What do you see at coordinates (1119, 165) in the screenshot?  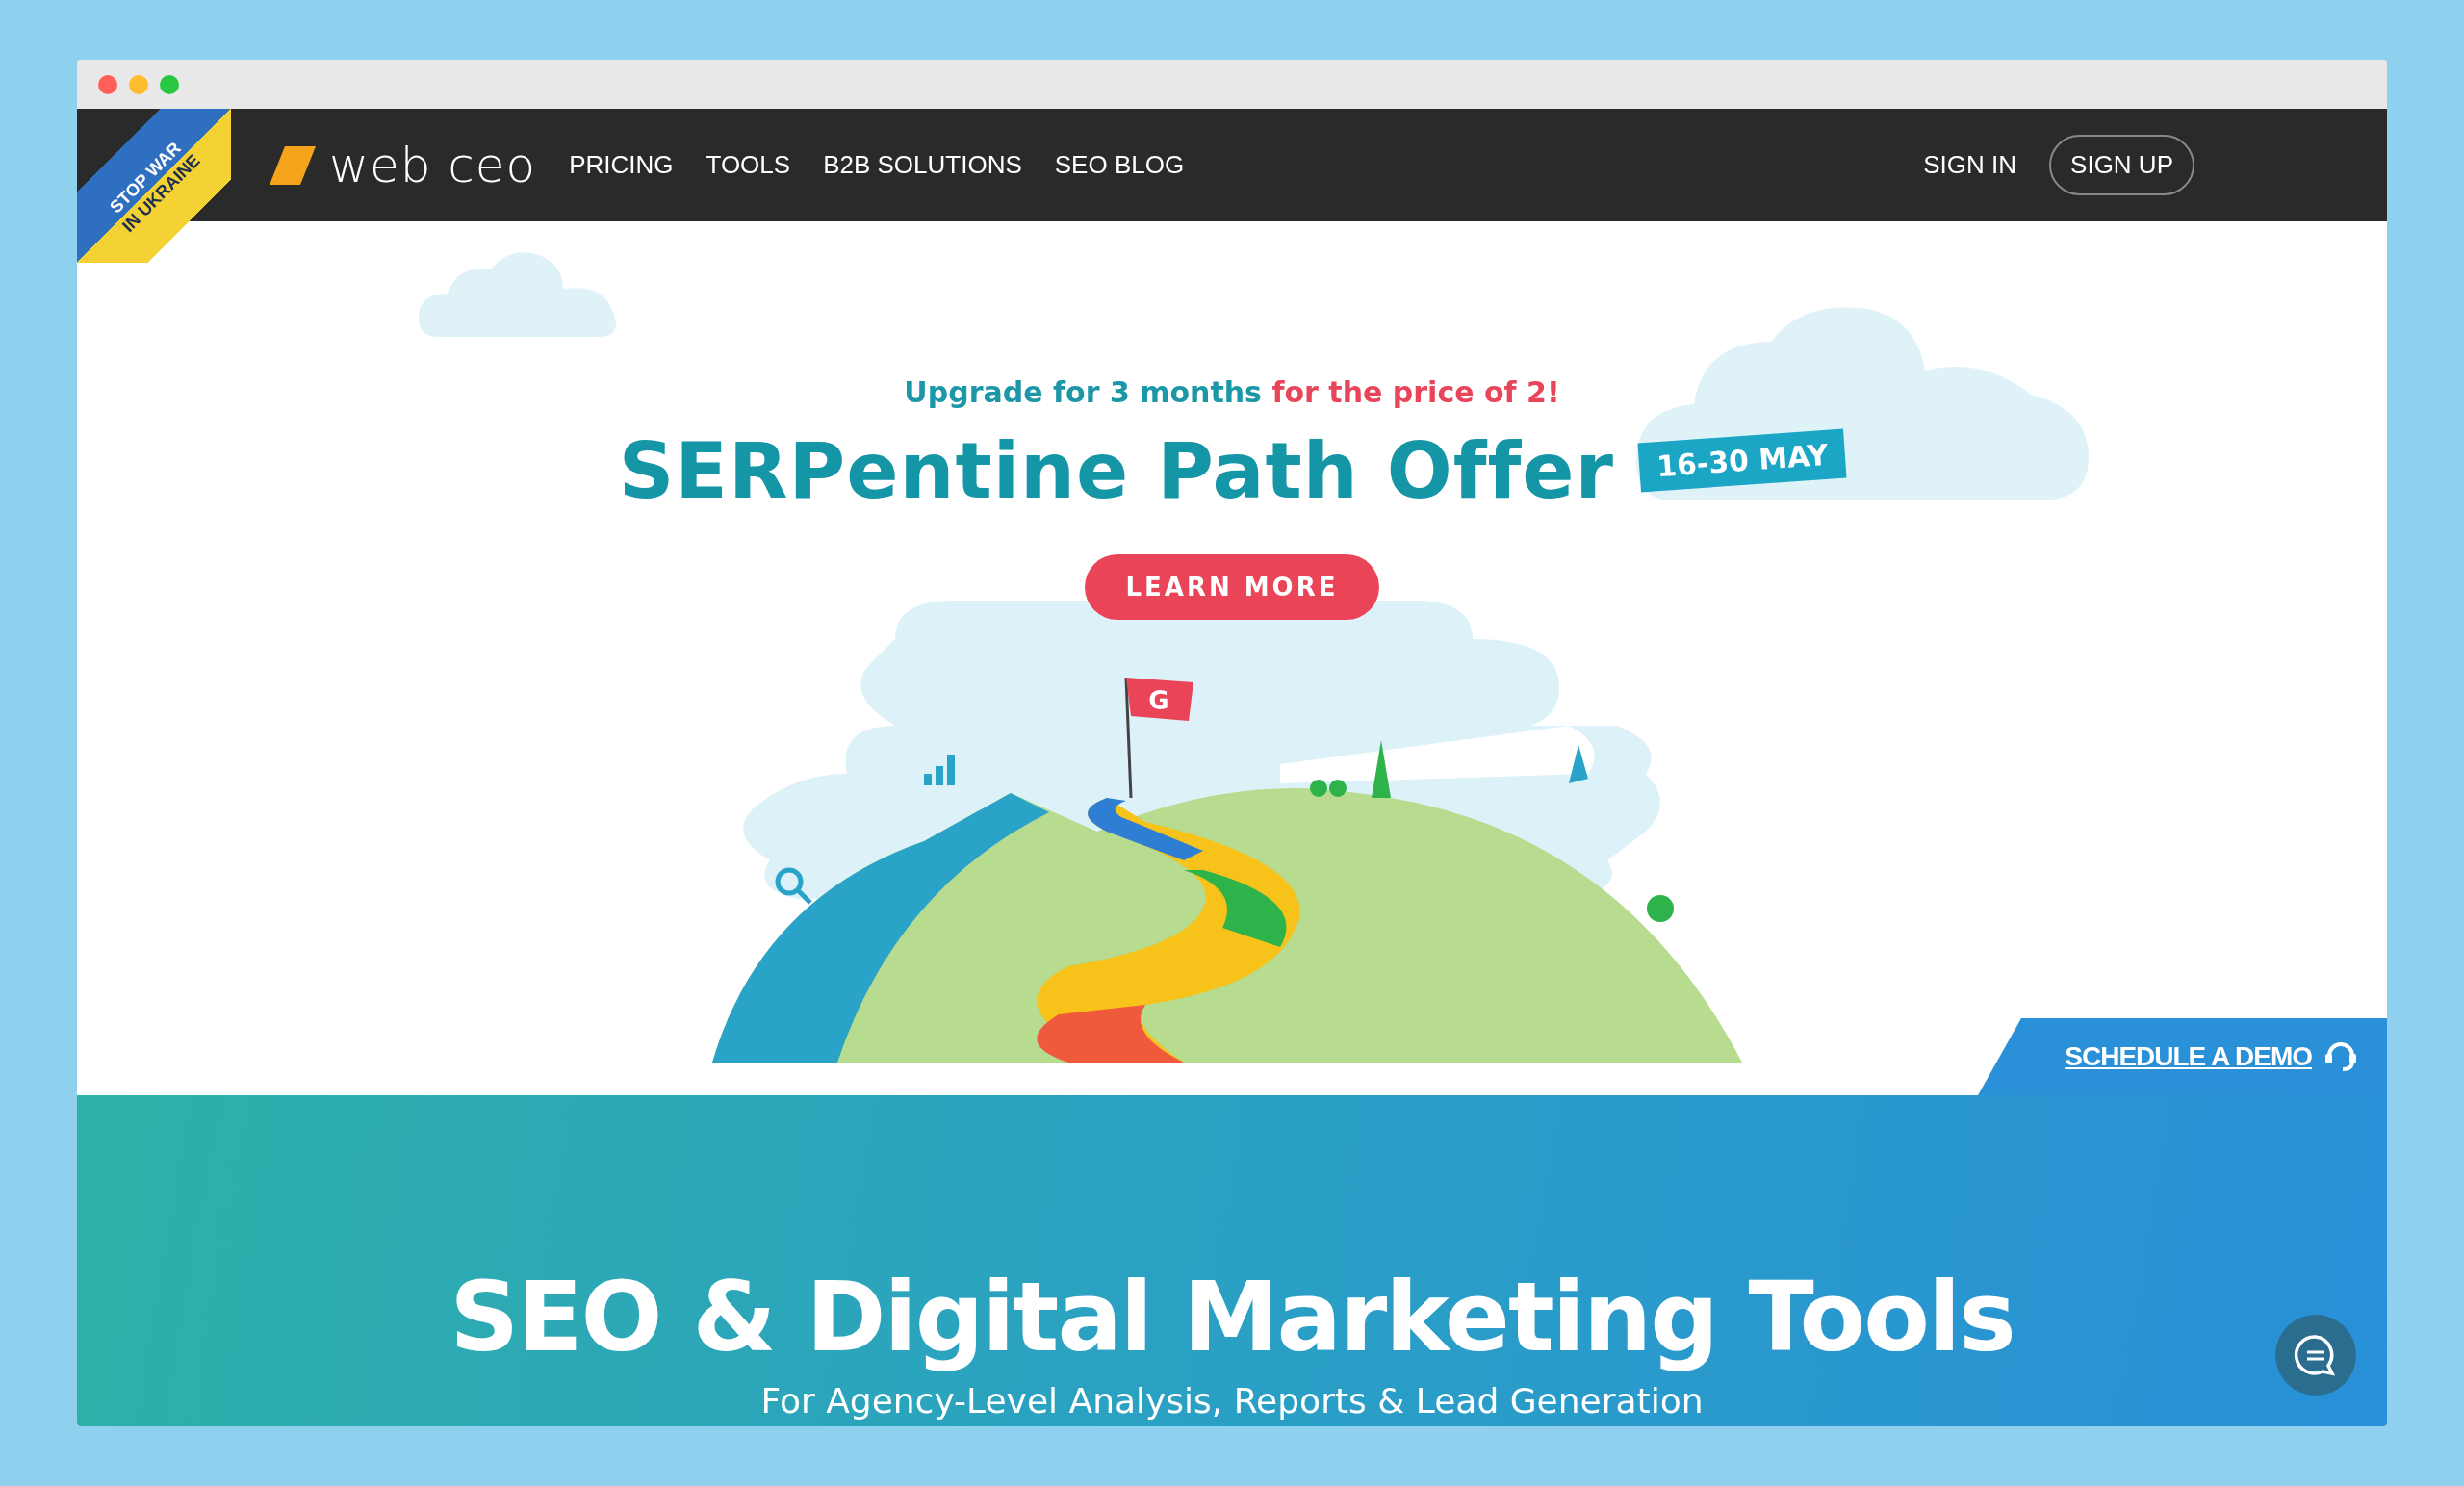 I see `nav-link: SEO BLOG` at bounding box center [1119, 165].